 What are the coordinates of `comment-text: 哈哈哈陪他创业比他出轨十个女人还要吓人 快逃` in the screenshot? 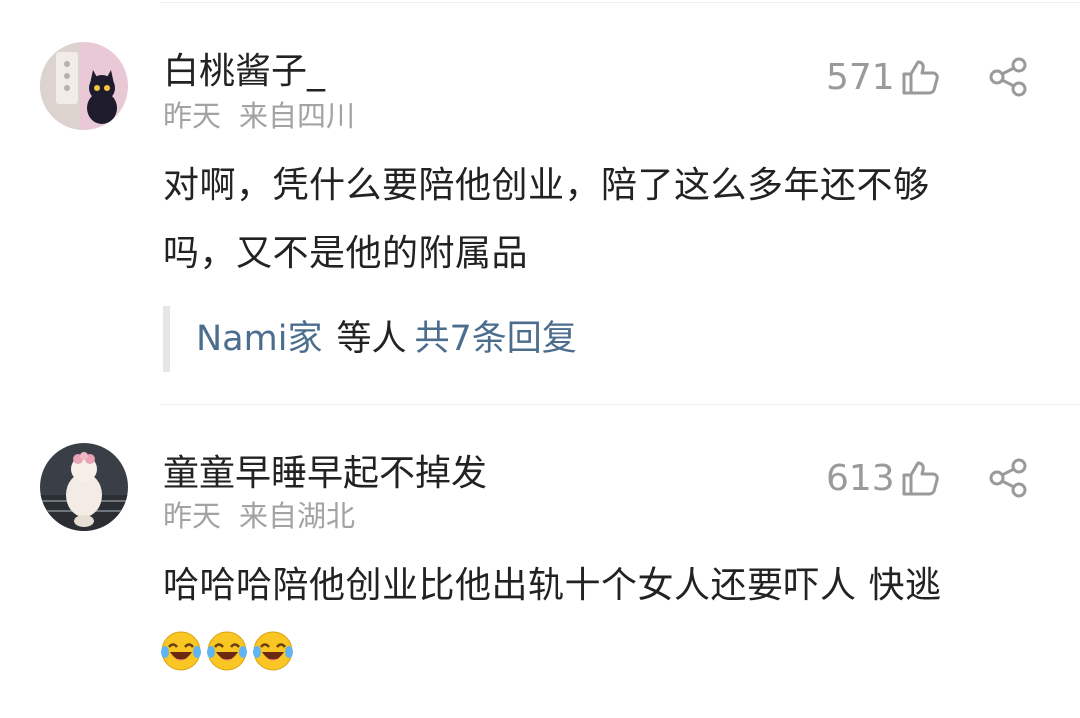 It's located at (603, 586).